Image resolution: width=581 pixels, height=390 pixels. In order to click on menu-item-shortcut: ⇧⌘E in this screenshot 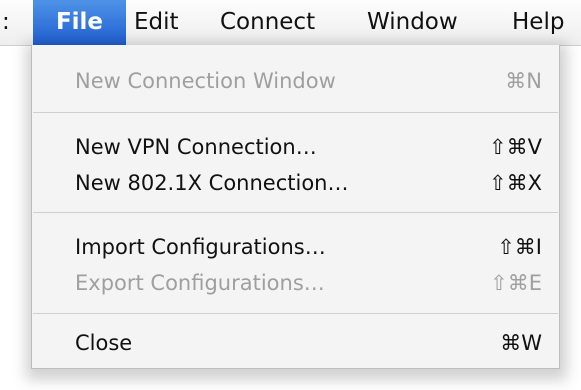, I will do `click(516, 283)`.